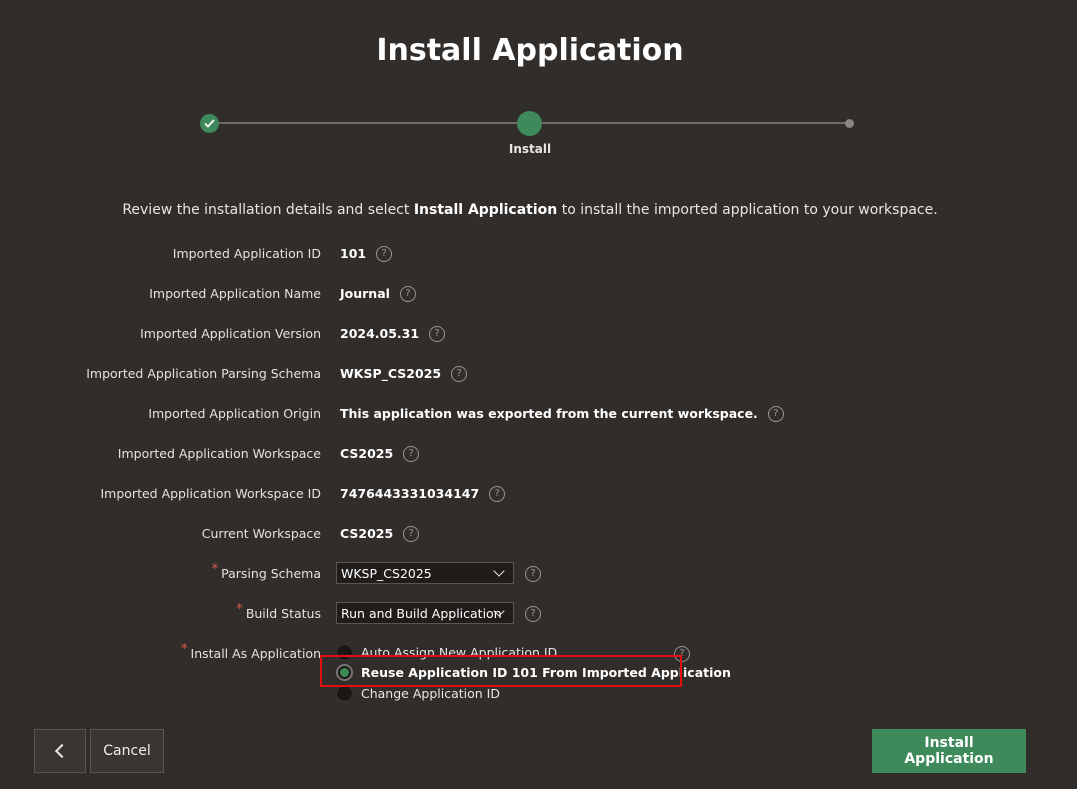 The width and height of the screenshot is (1077, 789). What do you see at coordinates (538, 534) in the screenshot?
I see `detail-row: Current Workspace CS2025?` at bounding box center [538, 534].